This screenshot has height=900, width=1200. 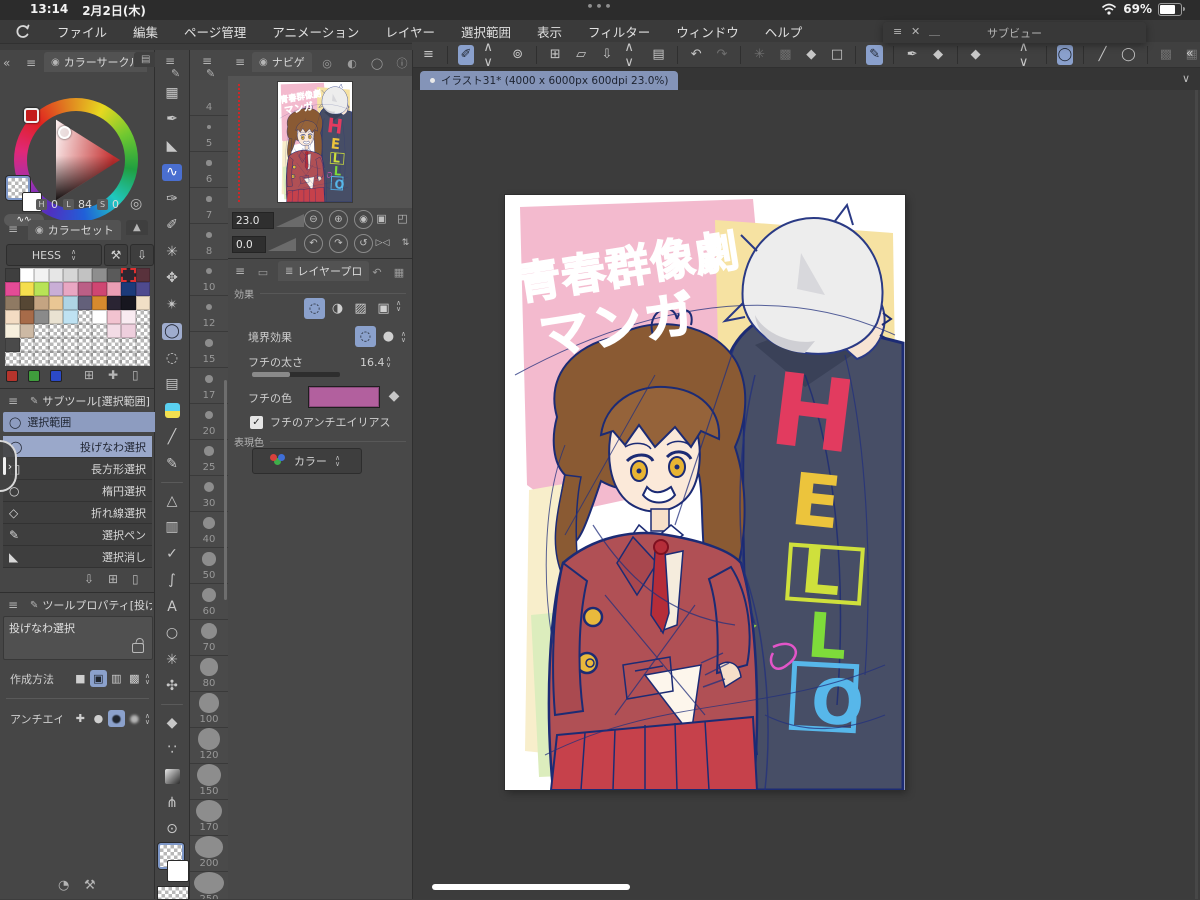 What do you see at coordinates (607, 55) in the screenshot?
I see `save-button: ⇩` at bounding box center [607, 55].